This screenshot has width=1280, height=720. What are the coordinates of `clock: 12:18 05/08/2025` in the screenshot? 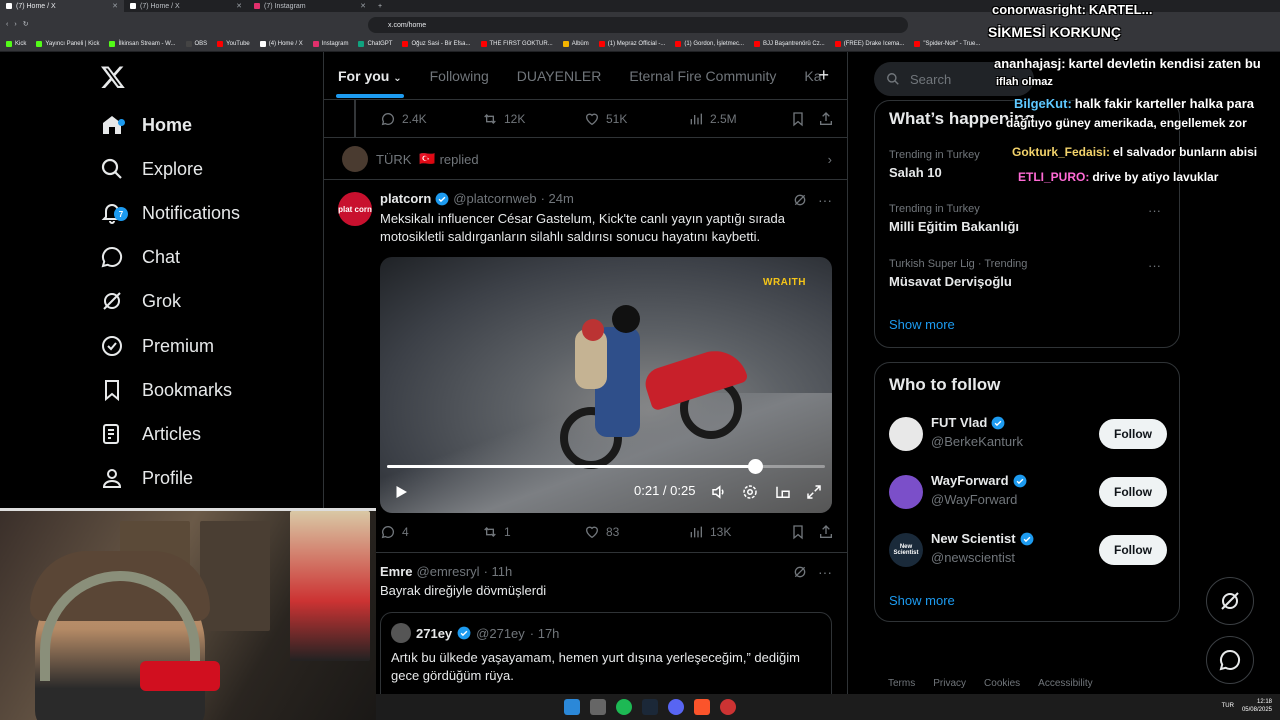 It's located at (1257, 706).